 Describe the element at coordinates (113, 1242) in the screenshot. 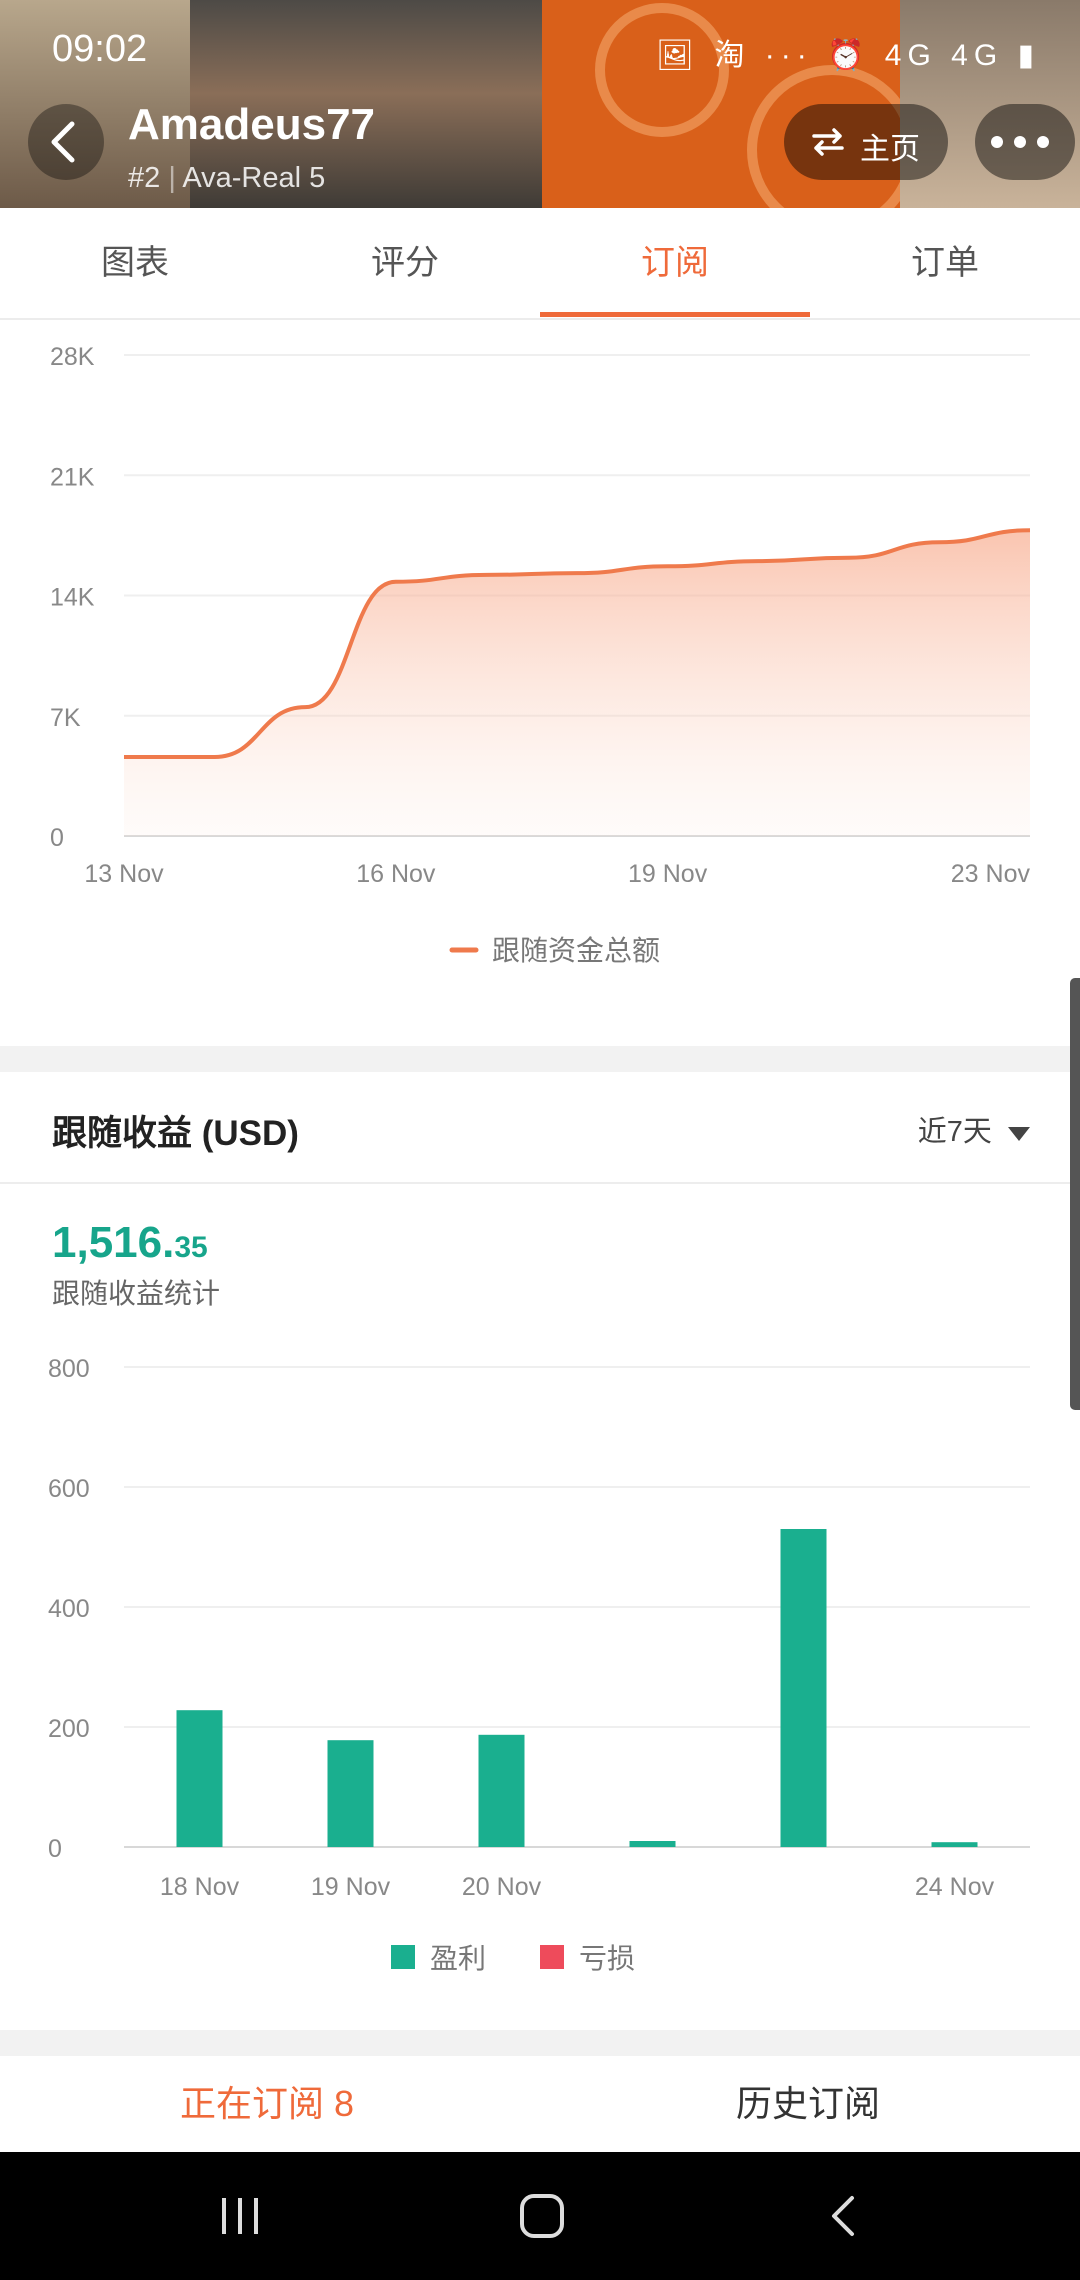

I see `earnings-total-int: 1,516.` at that location.